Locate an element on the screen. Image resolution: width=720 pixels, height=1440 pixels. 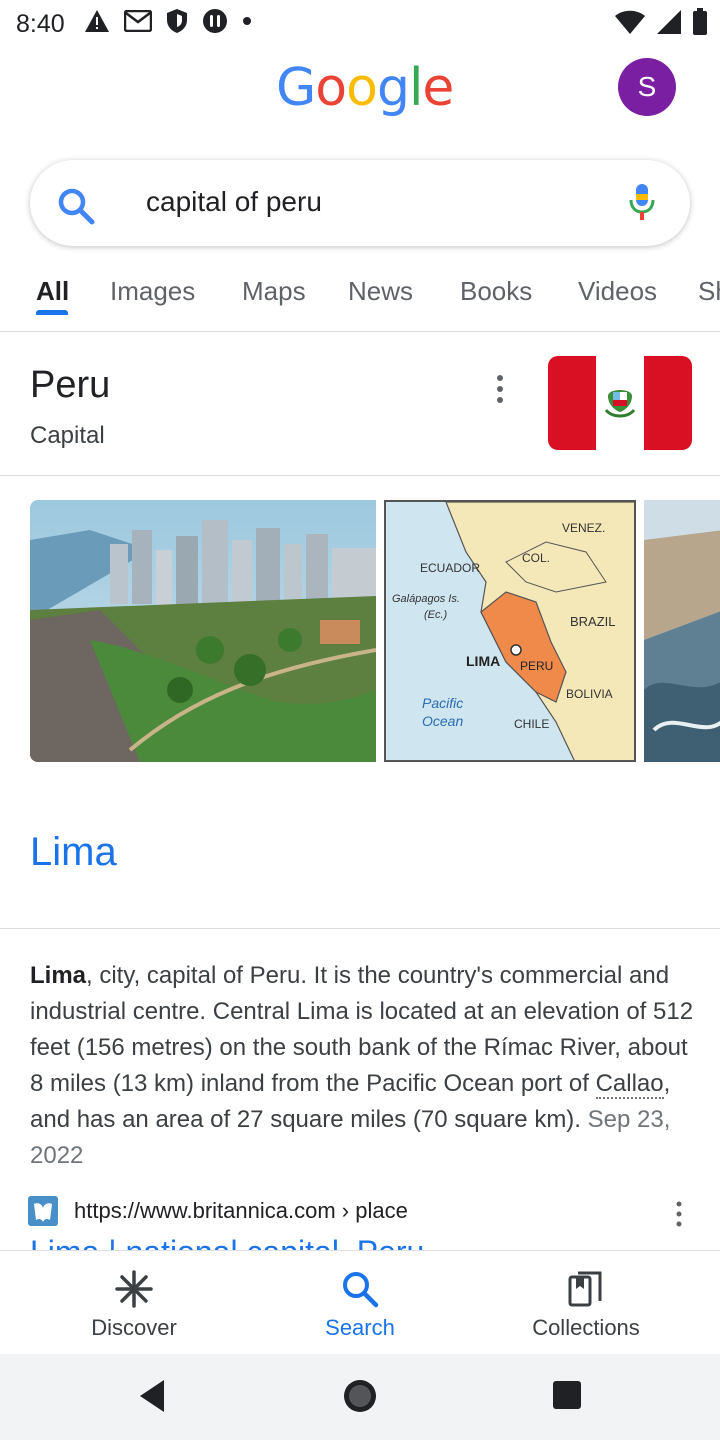
asterisk-icon is located at coordinates (134, 1289).